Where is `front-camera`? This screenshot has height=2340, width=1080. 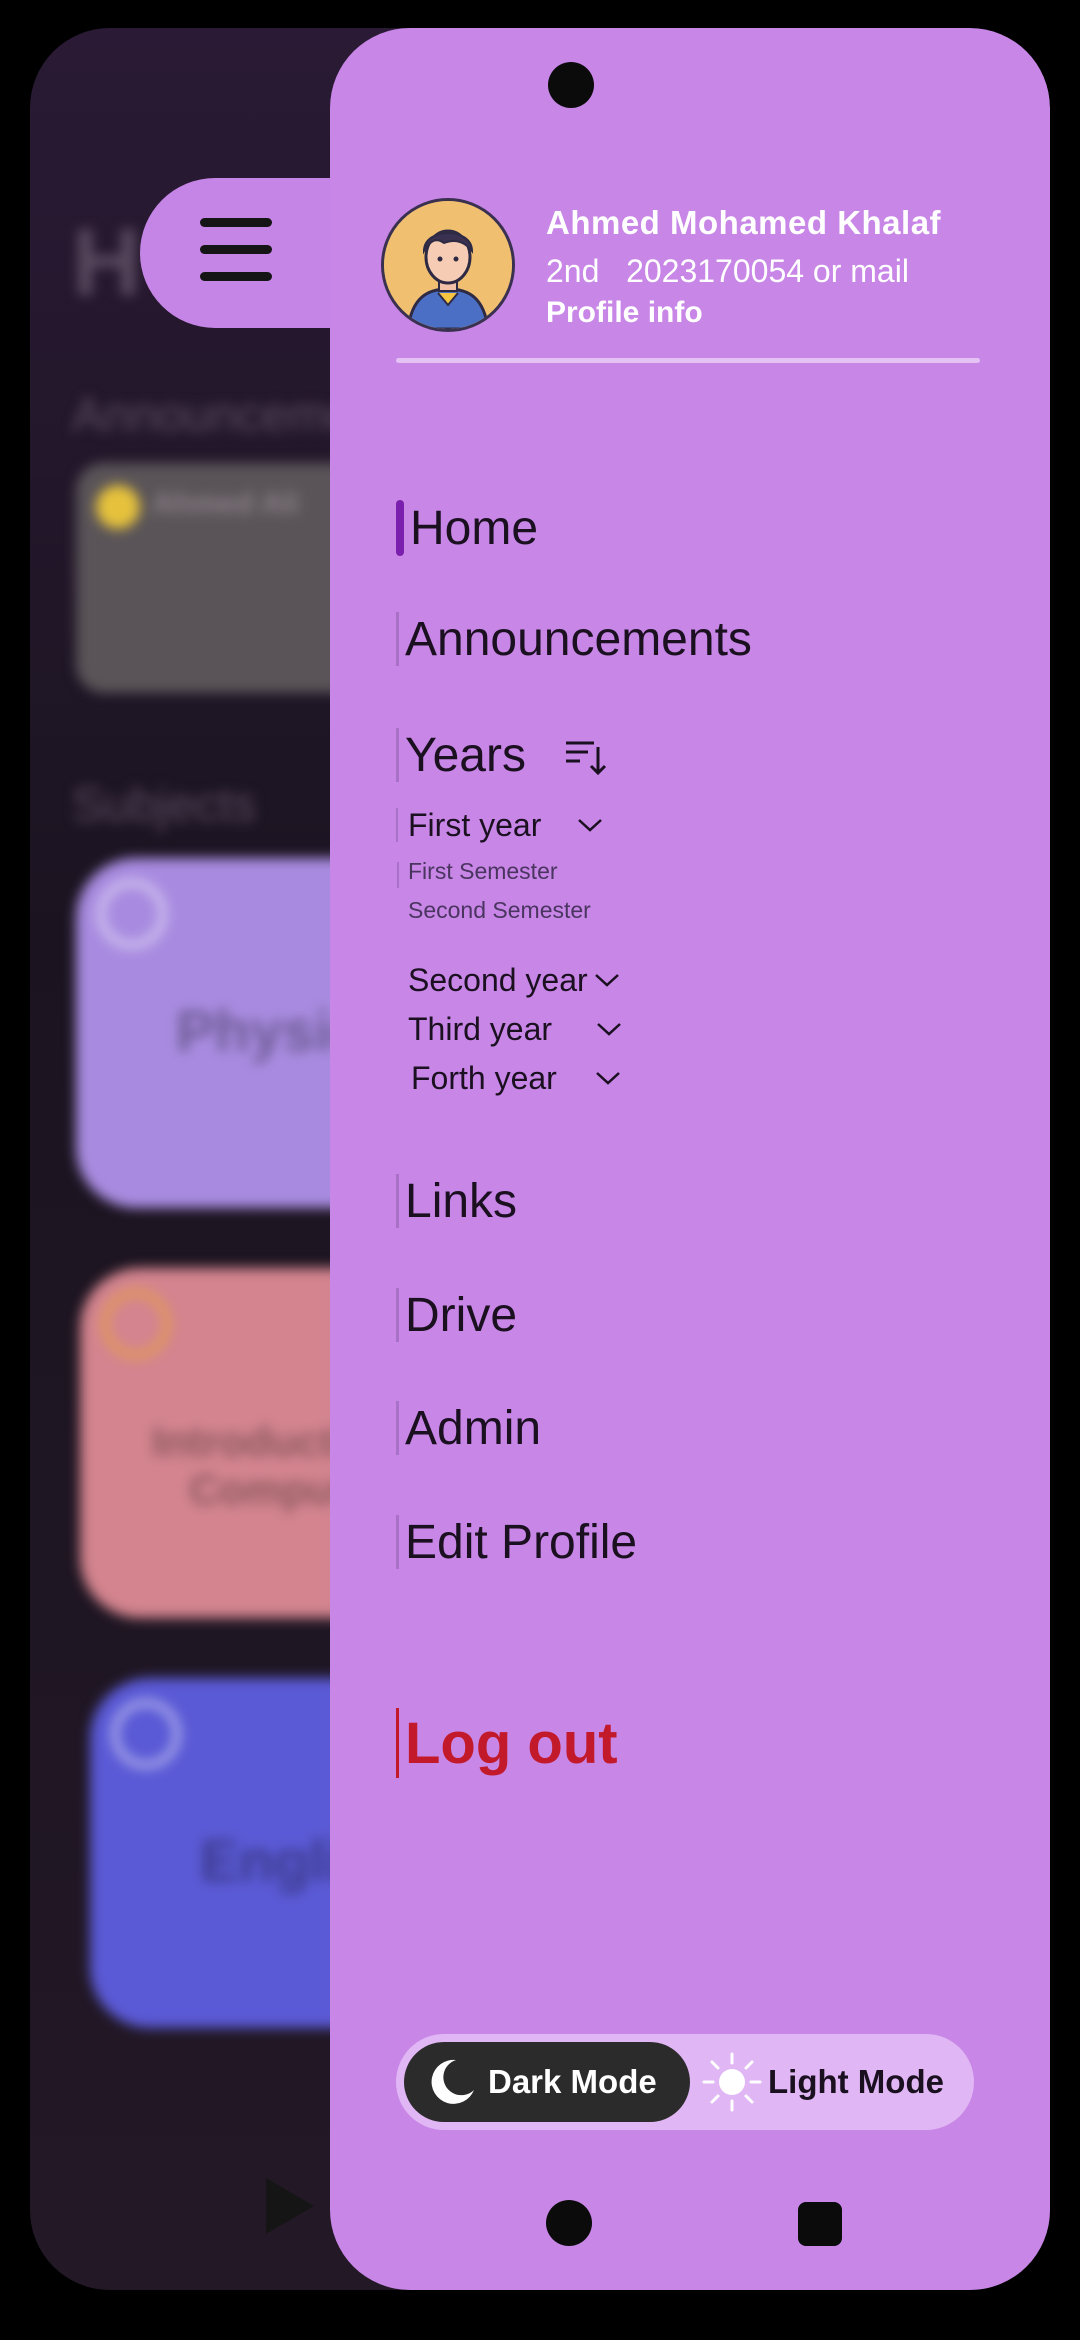 front-camera is located at coordinates (571, 85).